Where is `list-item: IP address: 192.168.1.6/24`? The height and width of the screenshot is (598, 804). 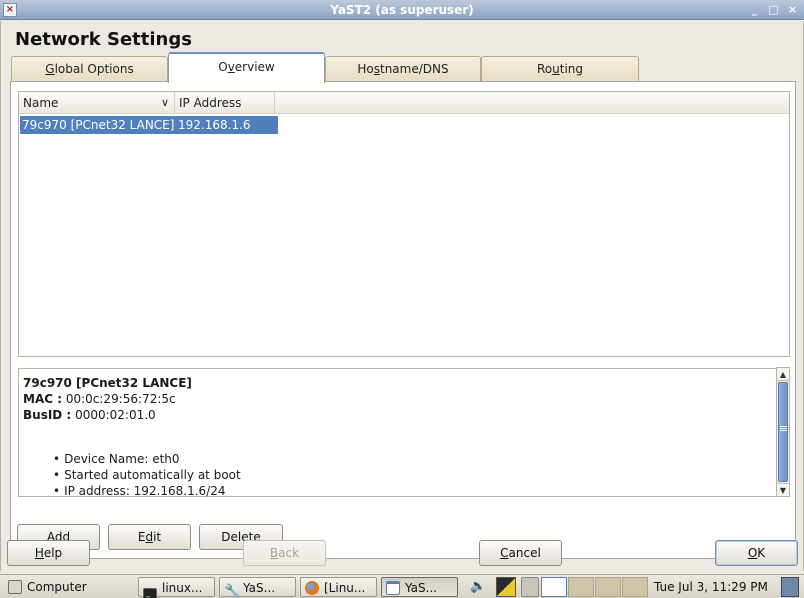
list-item: IP address: 192.168.1.6/24 is located at coordinates (147, 491).